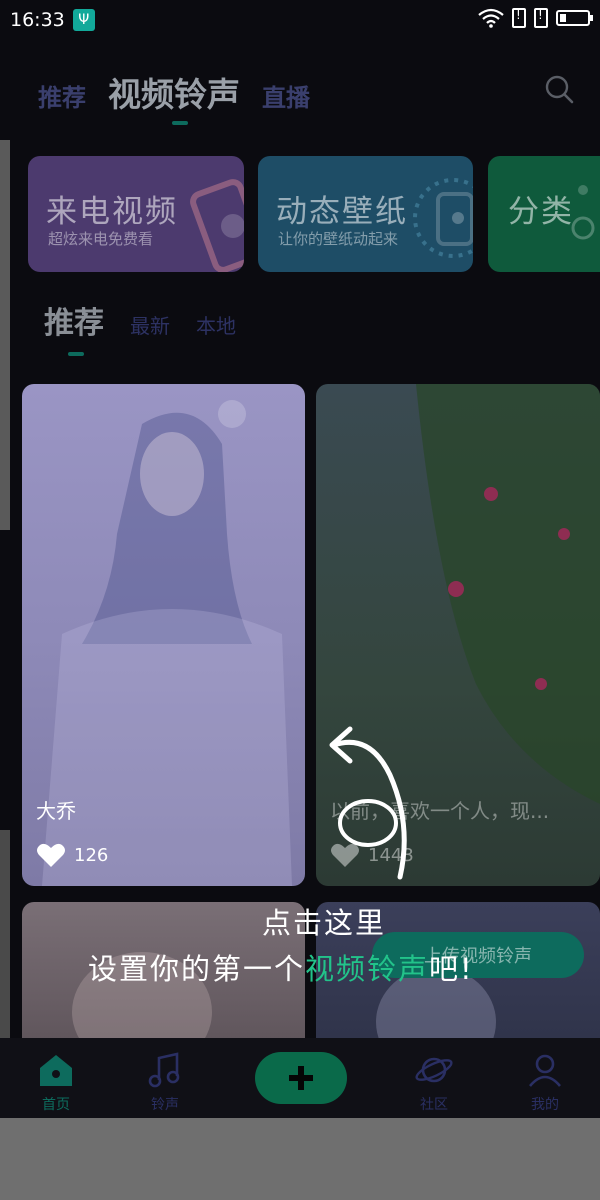  What do you see at coordinates (451, 969) in the screenshot?
I see `coach-hint-suffix: 吧!` at bounding box center [451, 969].